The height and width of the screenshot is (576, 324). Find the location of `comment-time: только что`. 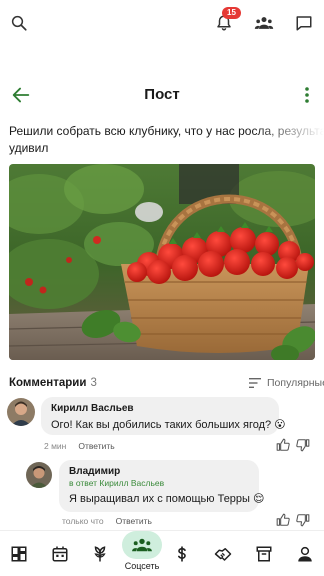

comment-time: только что is located at coordinates (83, 521).